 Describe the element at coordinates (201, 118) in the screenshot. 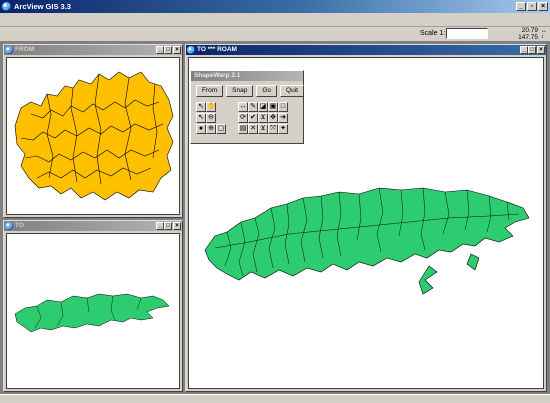

I see `arrow-select-icon: ↖` at that location.